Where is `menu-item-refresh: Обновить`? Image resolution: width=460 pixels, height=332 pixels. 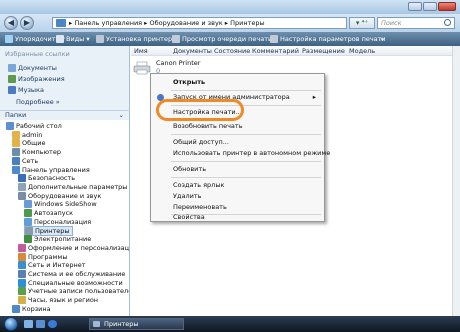
menu-item-refresh: Обновить is located at coordinates (237, 169).